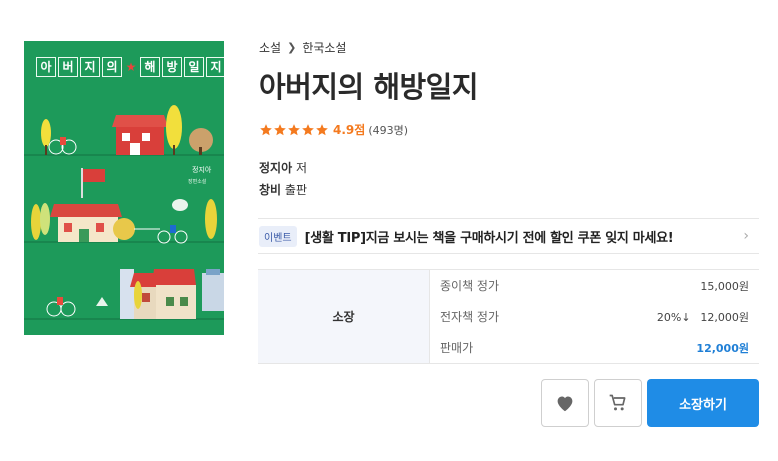 This screenshot has height=461, width=778. What do you see at coordinates (594, 347) in the screenshot?
I see `price-row-sale: 판매가 12,000원` at bounding box center [594, 347].